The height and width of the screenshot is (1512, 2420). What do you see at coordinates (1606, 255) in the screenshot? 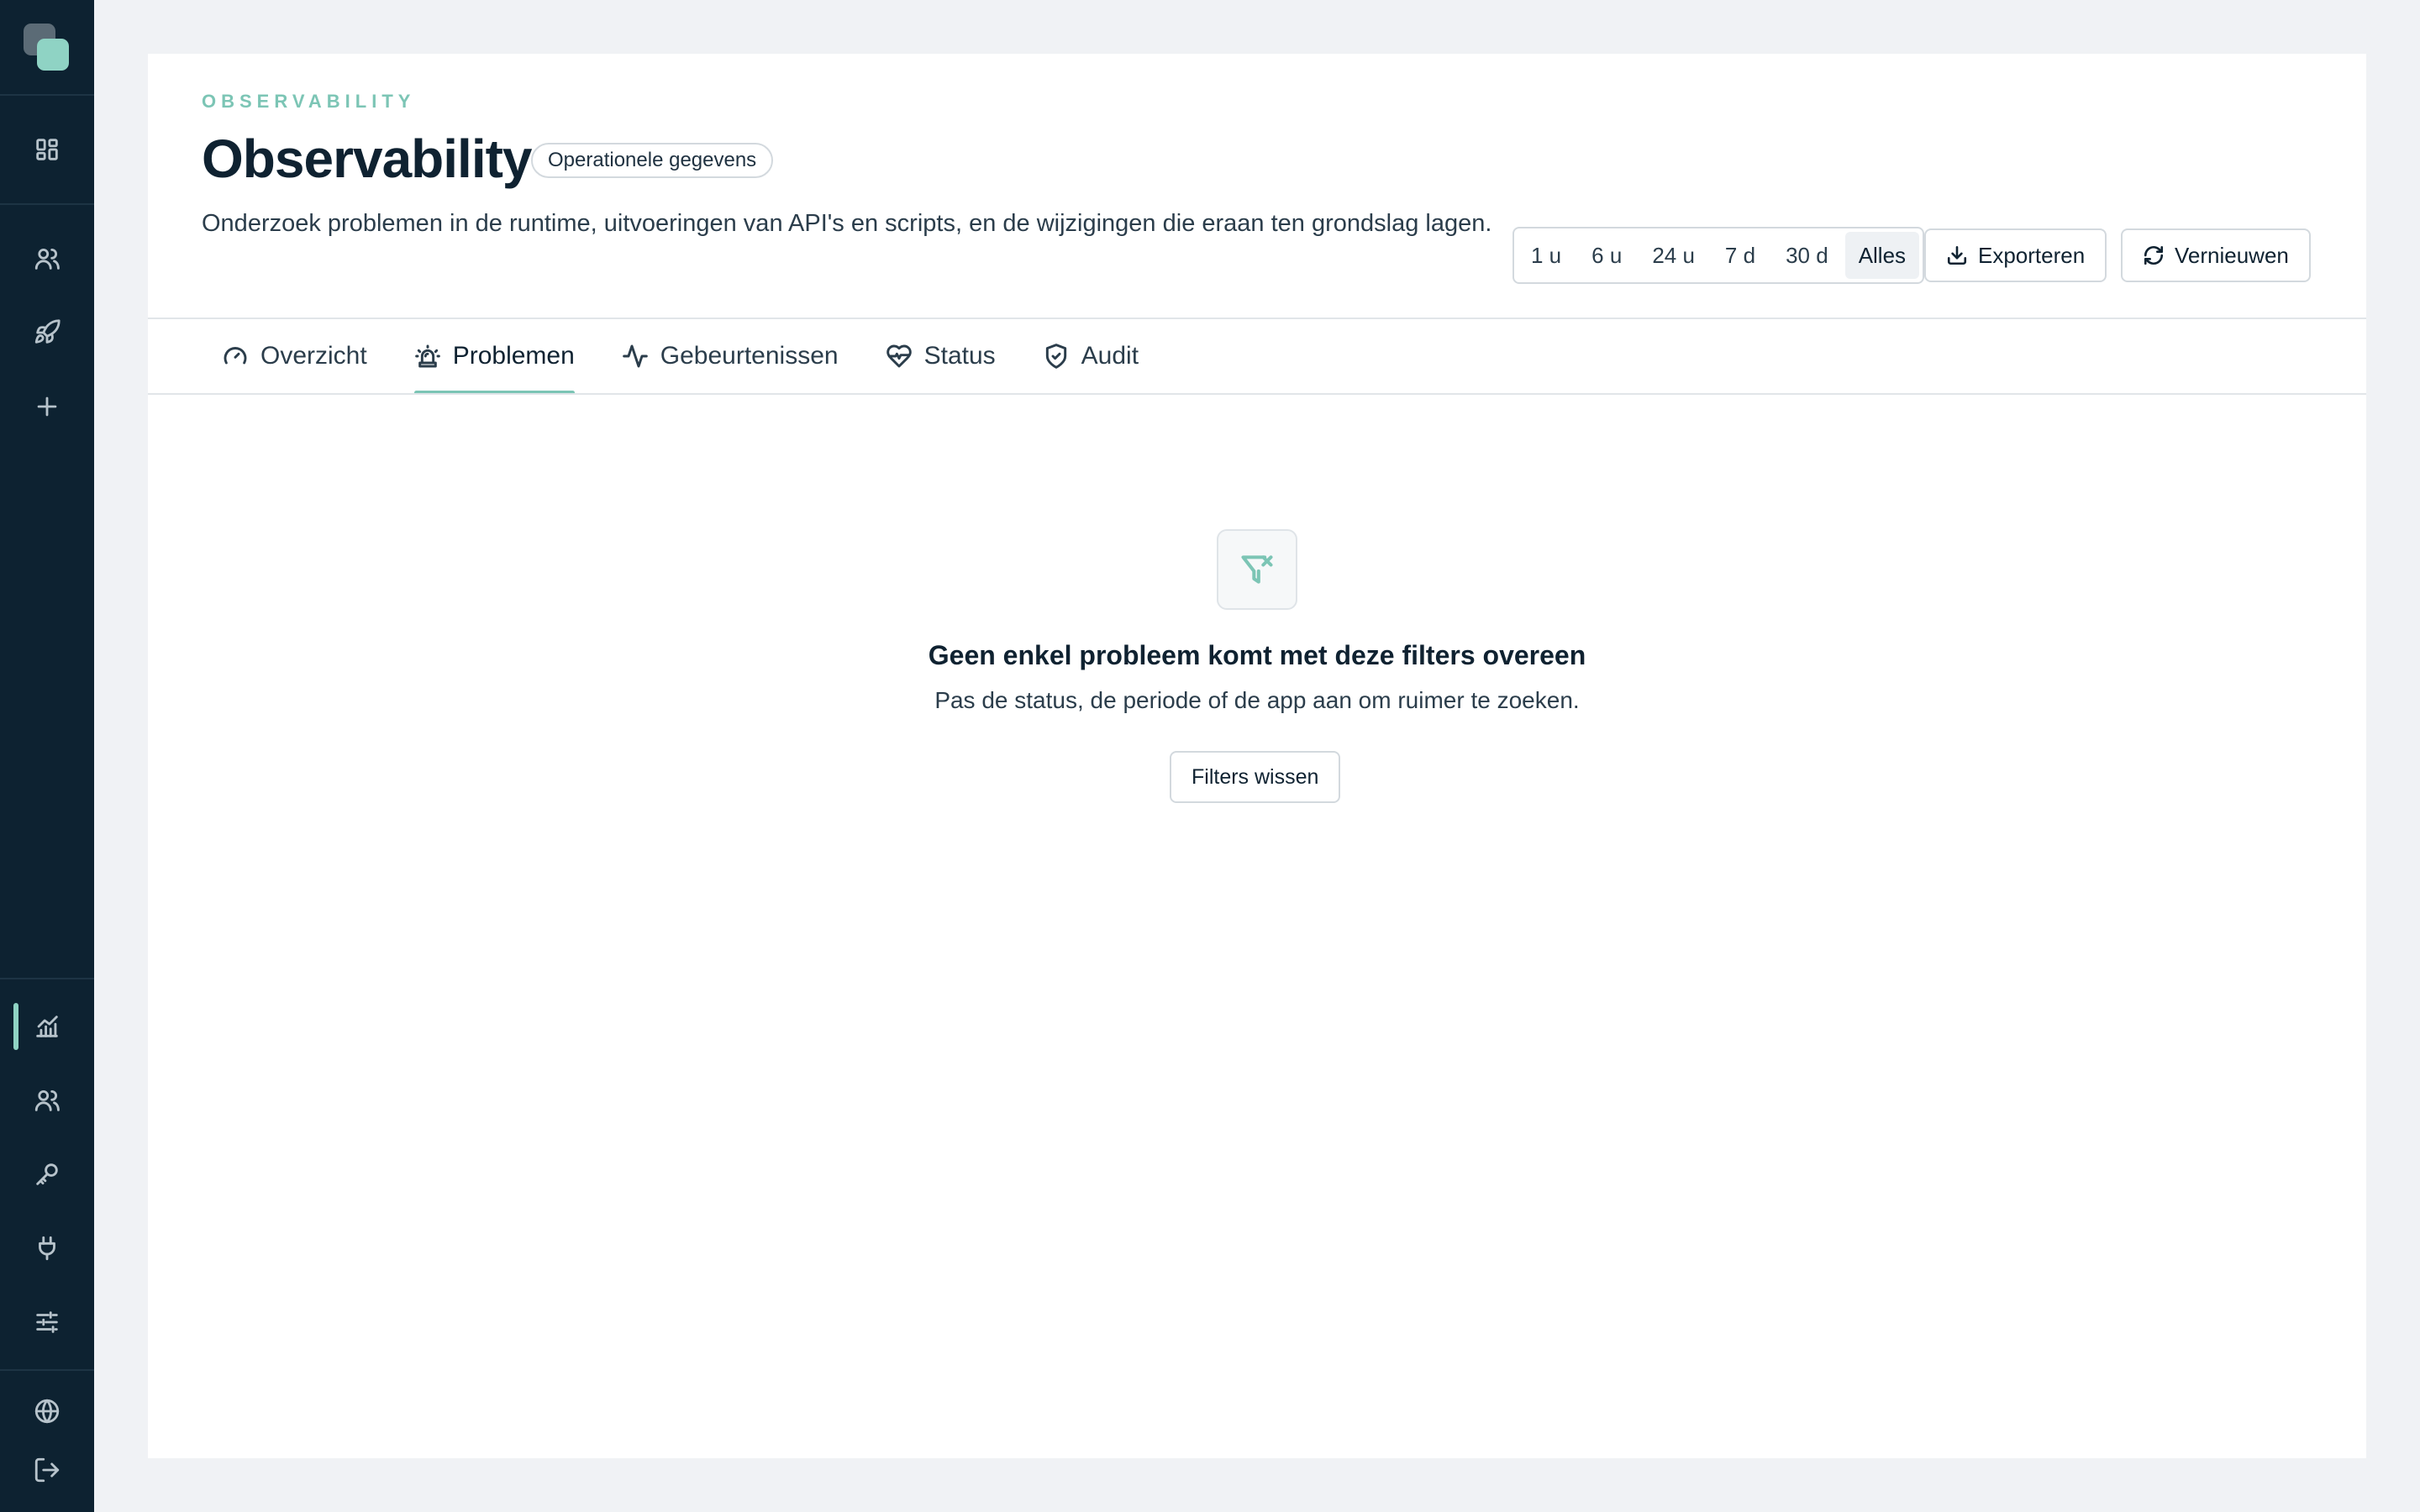
I see `range-6h: 6 u` at bounding box center [1606, 255].